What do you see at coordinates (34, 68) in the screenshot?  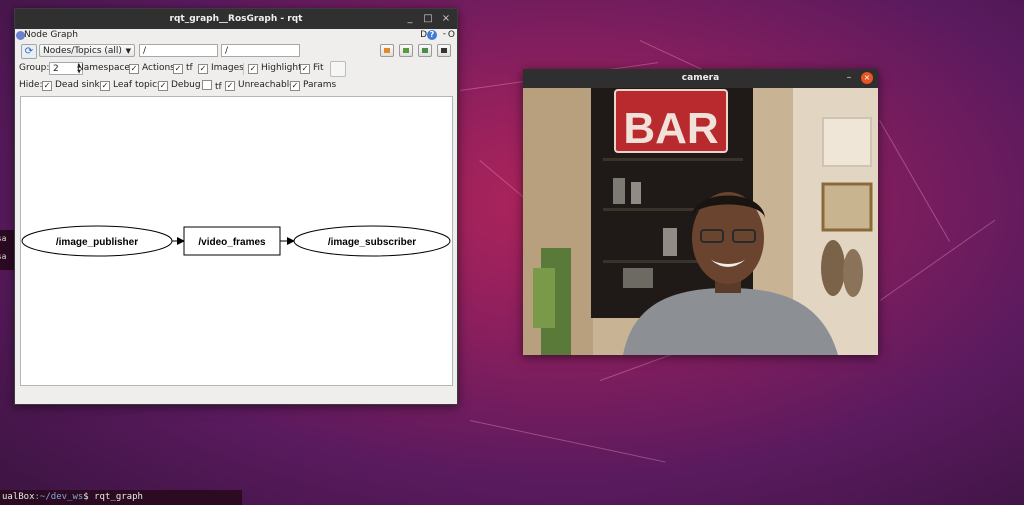 I see `group-label: Group:` at bounding box center [34, 68].